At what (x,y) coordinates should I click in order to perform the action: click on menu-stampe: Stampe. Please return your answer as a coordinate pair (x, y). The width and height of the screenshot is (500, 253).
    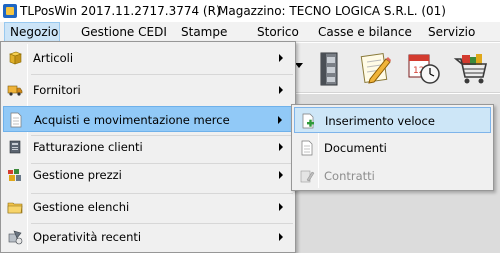
    Looking at the image, I should click on (204, 32).